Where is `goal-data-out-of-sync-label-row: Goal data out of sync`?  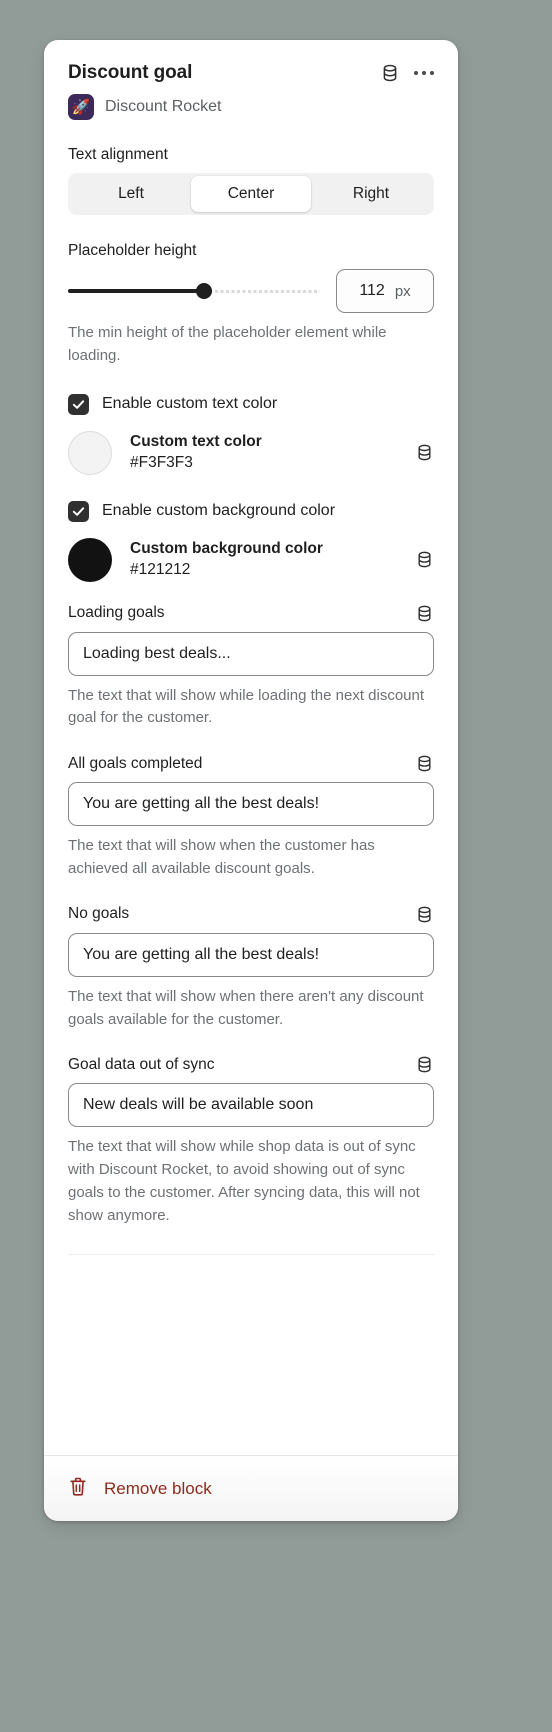
goal-data-out-of-sync-label-row: Goal data out of sync is located at coordinates (251, 1064).